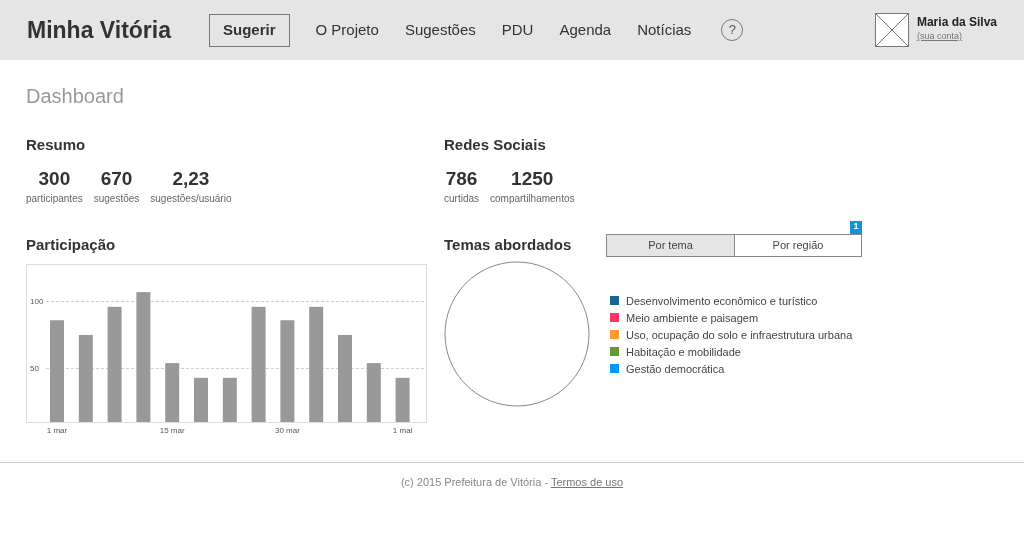 This screenshot has height=534, width=1024. Describe the element at coordinates (956, 36) in the screenshot. I see `account-link: (sua conta)` at that location.